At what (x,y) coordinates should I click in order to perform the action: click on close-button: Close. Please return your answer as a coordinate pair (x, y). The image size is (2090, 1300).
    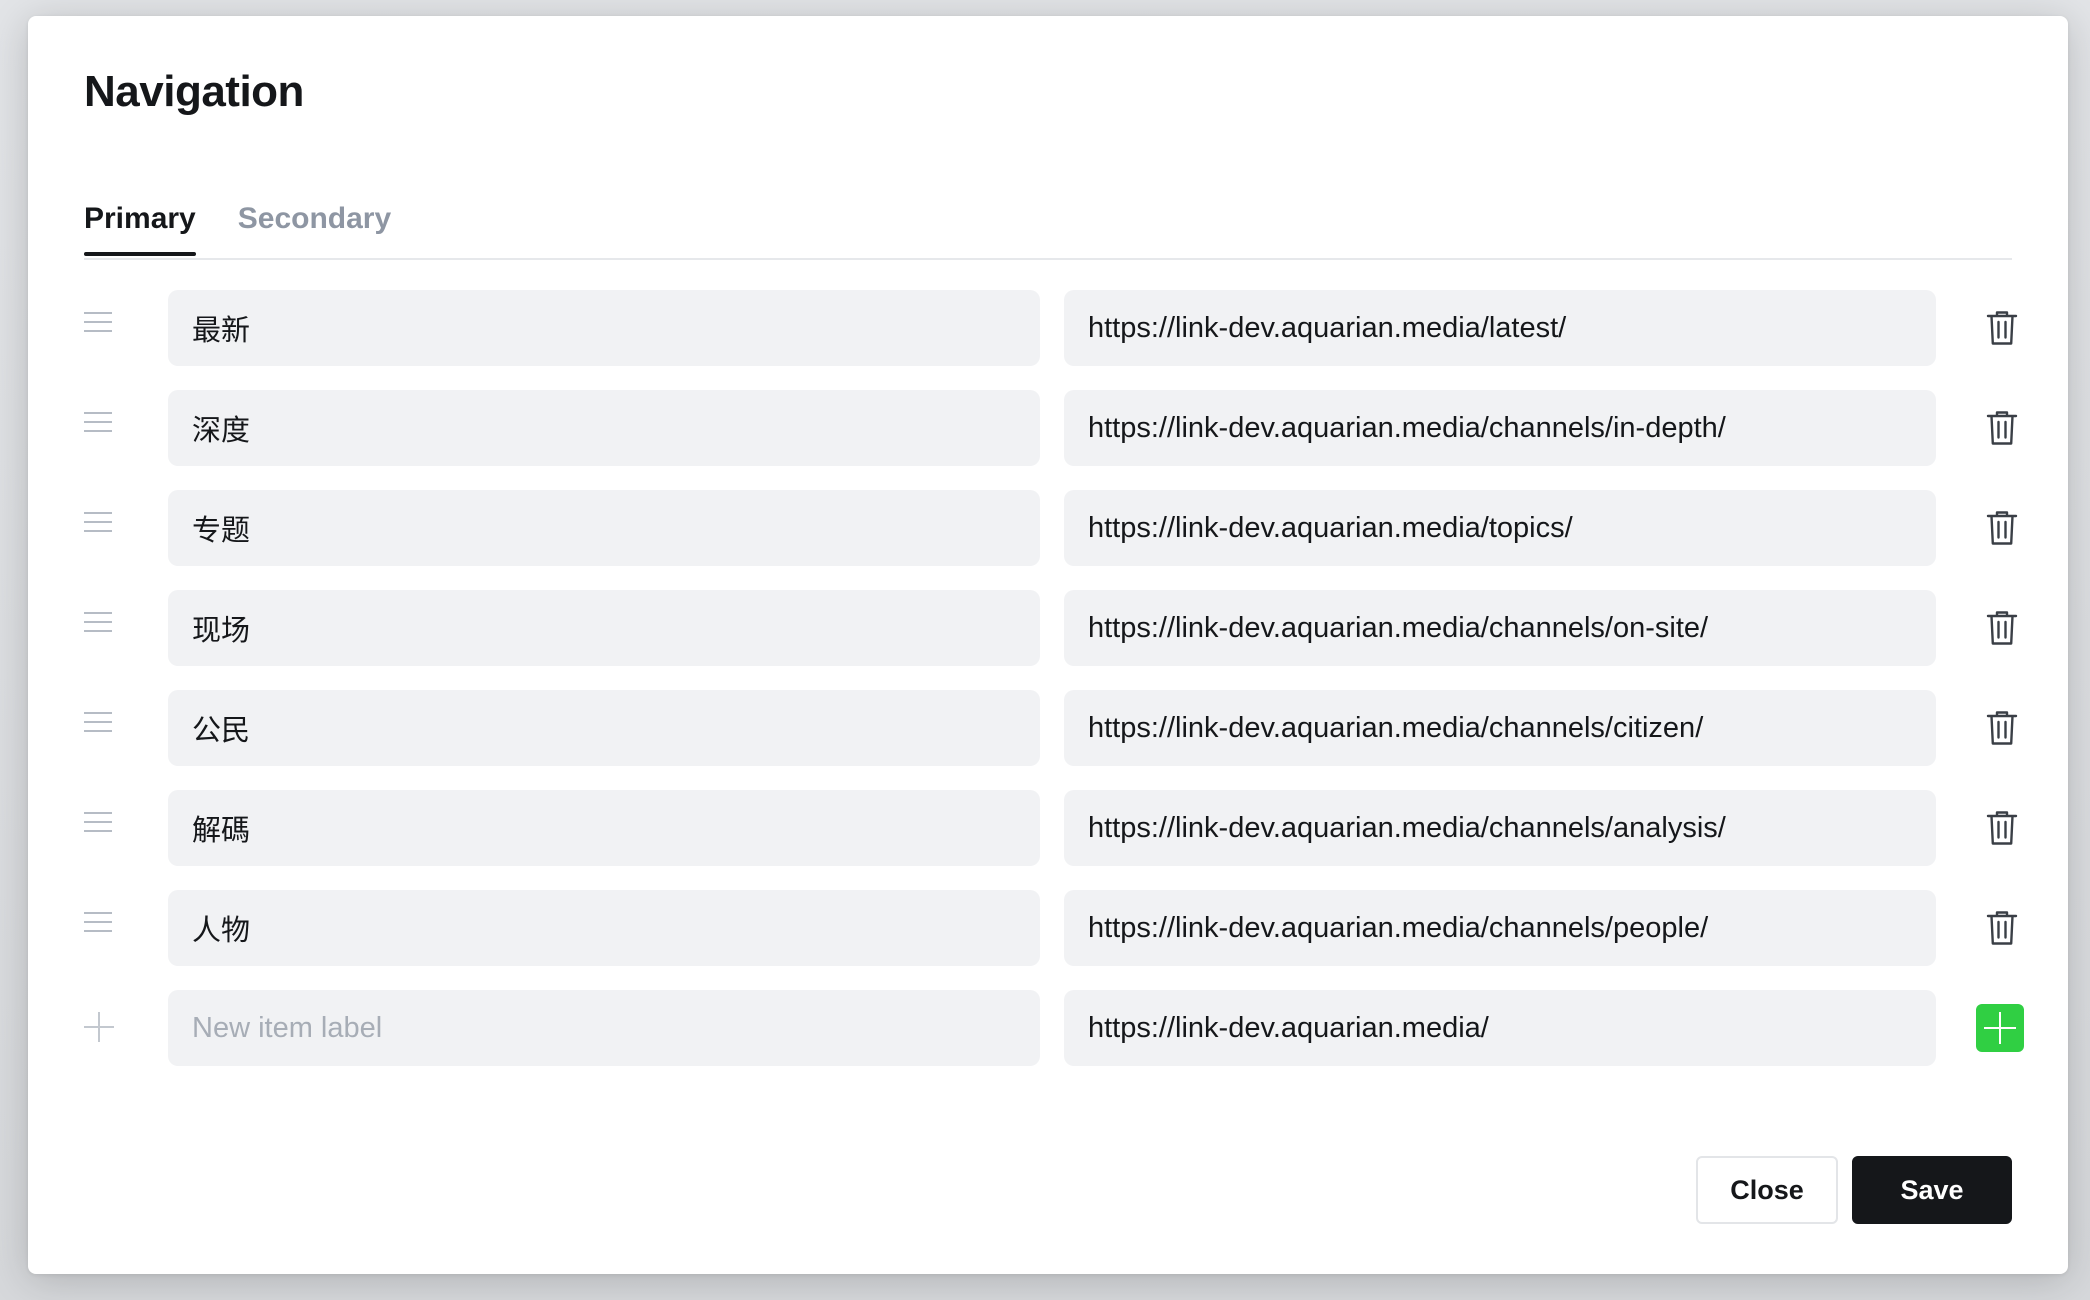
    Looking at the image, I should click on (1767, 1190).